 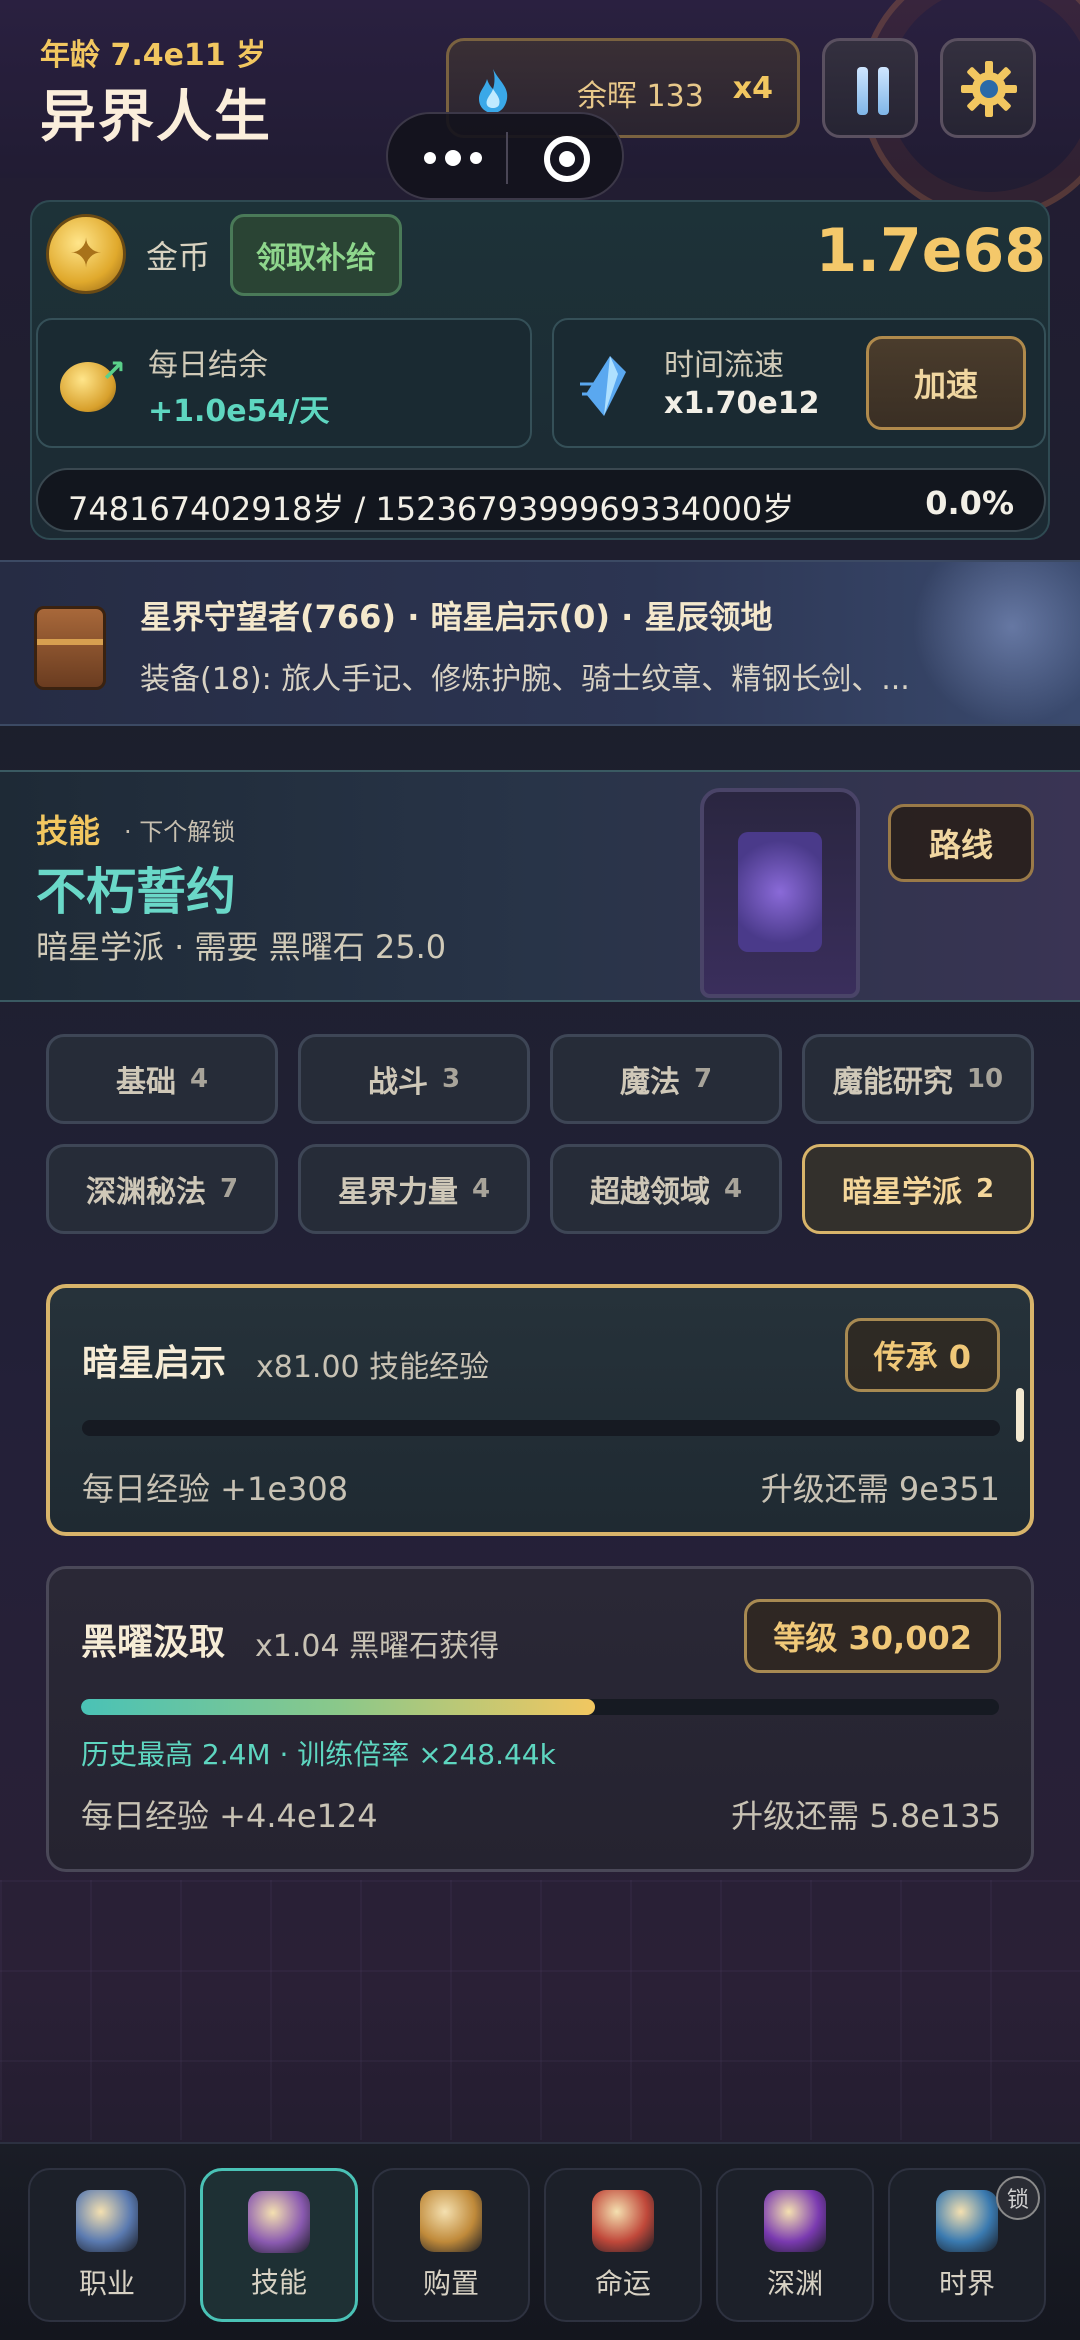 What do you see at coordinates (969, 503) in the screenshot?
I see `age-progress-percent: 0.0%` at bounding box center [969, 503].